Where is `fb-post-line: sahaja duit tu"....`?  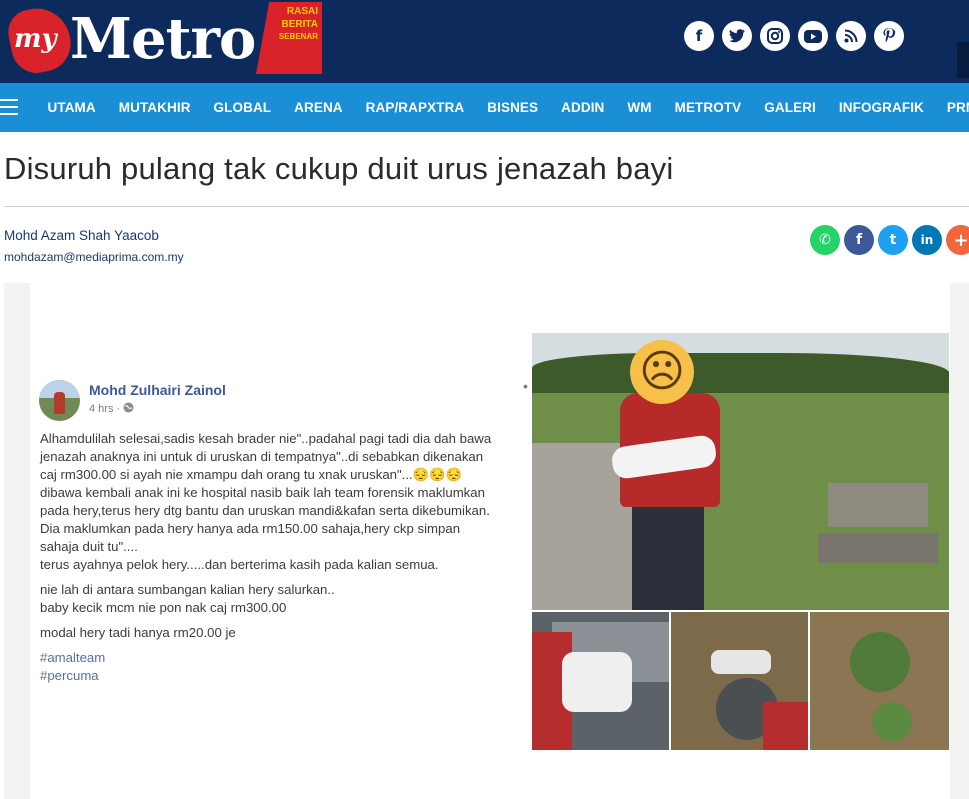 fb-post-line: sahaja duit tu".... is located at coordinates (89, 546).